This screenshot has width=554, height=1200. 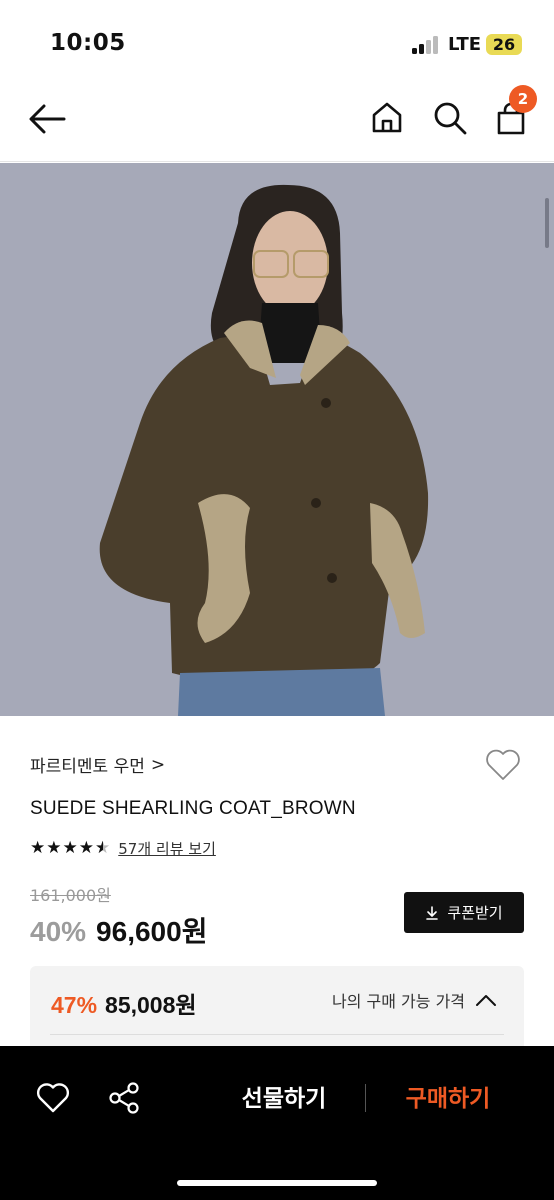 I want to click on buy-button: 구매하기, so click(x=448, y=1099).